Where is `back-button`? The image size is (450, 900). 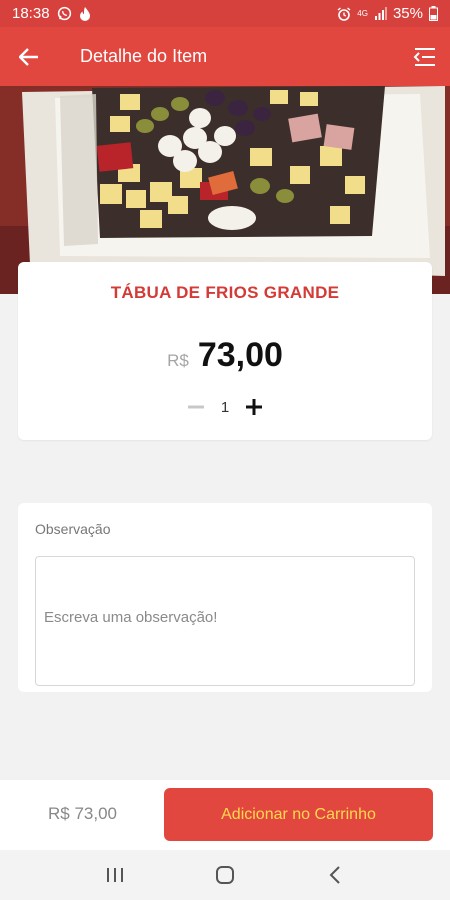 back-button is located at coordinates (29, 56).